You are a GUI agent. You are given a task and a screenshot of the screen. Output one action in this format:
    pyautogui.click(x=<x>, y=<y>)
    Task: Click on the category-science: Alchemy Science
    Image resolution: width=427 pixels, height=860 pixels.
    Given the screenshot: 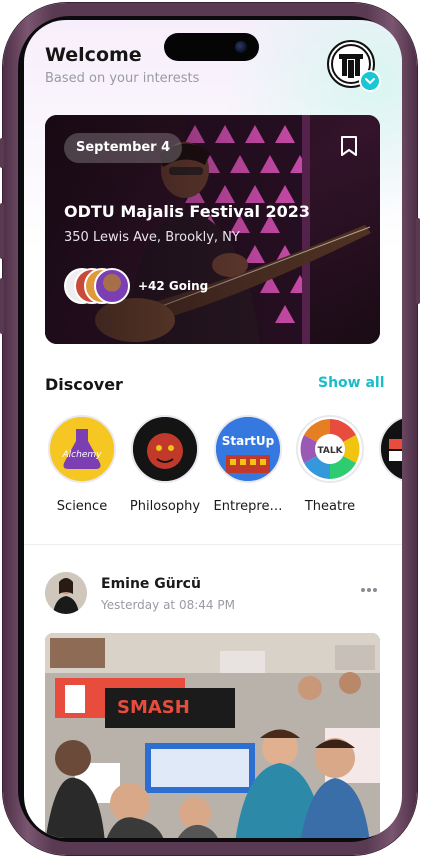 What is the action you would take?
    pyautogui.click(x=82, y=464)
    